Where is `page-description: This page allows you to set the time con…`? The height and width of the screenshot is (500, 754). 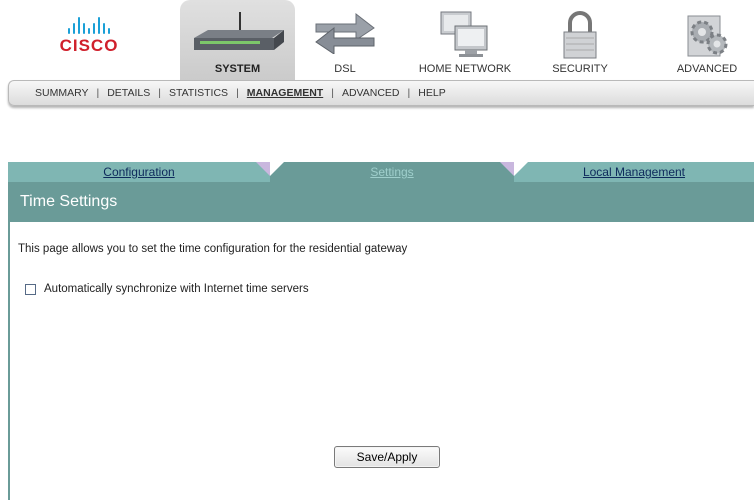 page-description: This page allows you to set the time con… is located at coordinates (213, 249).